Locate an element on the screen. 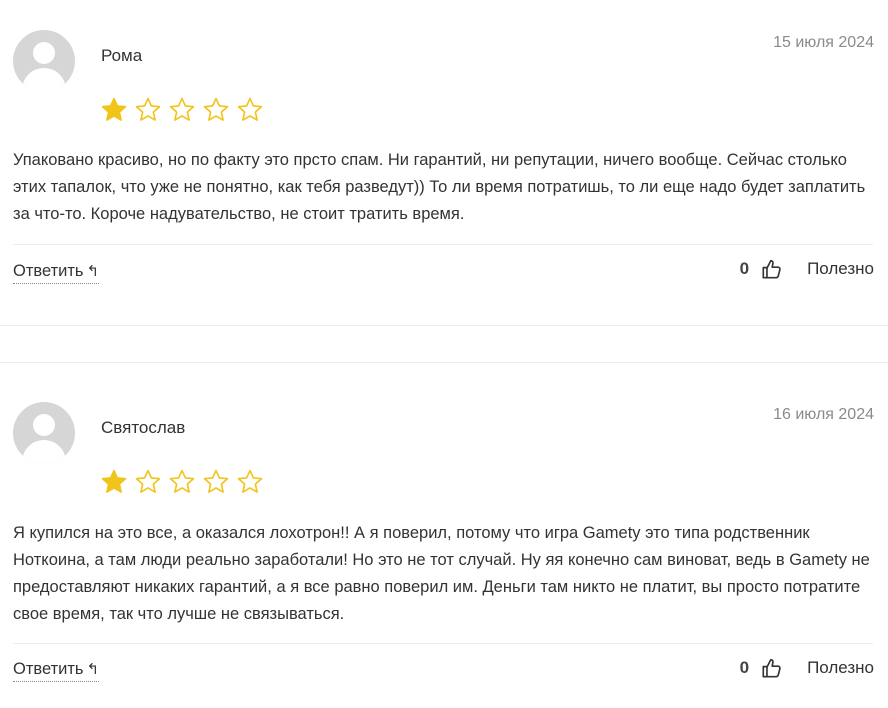  review-separator is located at coordinates (444, 344).